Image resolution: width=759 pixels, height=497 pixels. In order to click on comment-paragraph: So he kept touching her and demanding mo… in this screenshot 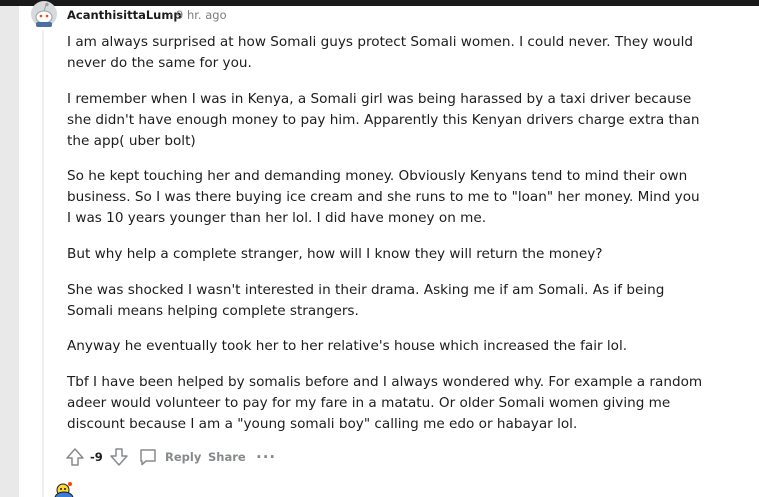, I will do `click(383, 197)`.